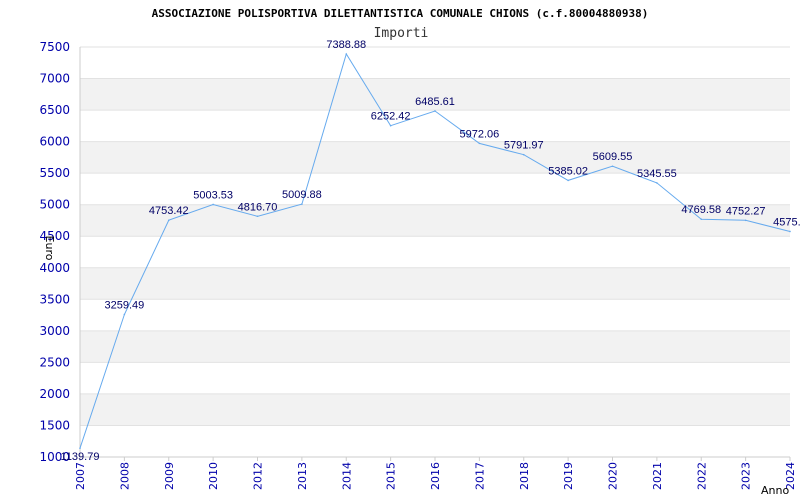  What do you see at coordinates (54, 79) in the screenshot?
I see `y-tick-label: 7000` at bounding box center [54, 79].